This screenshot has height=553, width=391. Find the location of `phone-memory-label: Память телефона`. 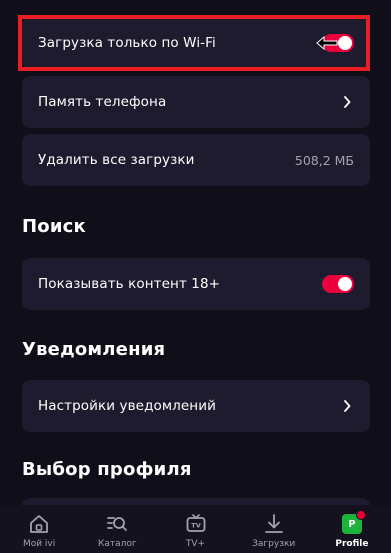

phone-memory-label: Память телефона is located at coordinates (102, 102).